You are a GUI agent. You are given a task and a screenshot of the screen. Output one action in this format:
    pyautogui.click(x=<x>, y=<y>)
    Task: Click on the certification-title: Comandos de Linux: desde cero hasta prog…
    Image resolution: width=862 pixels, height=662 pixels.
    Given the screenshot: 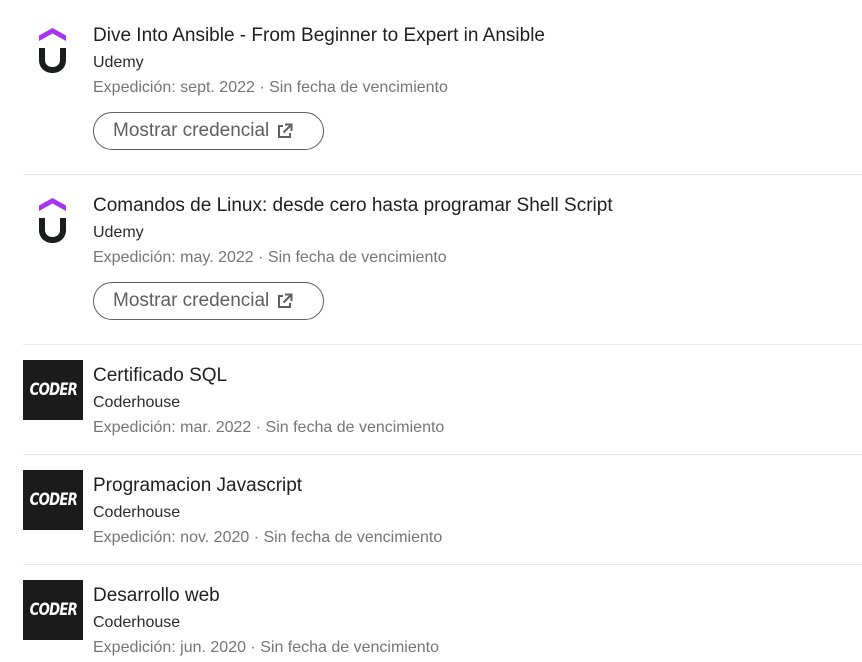 What is the action you would take?
    pyautogui.click(x=353, y=205)
    